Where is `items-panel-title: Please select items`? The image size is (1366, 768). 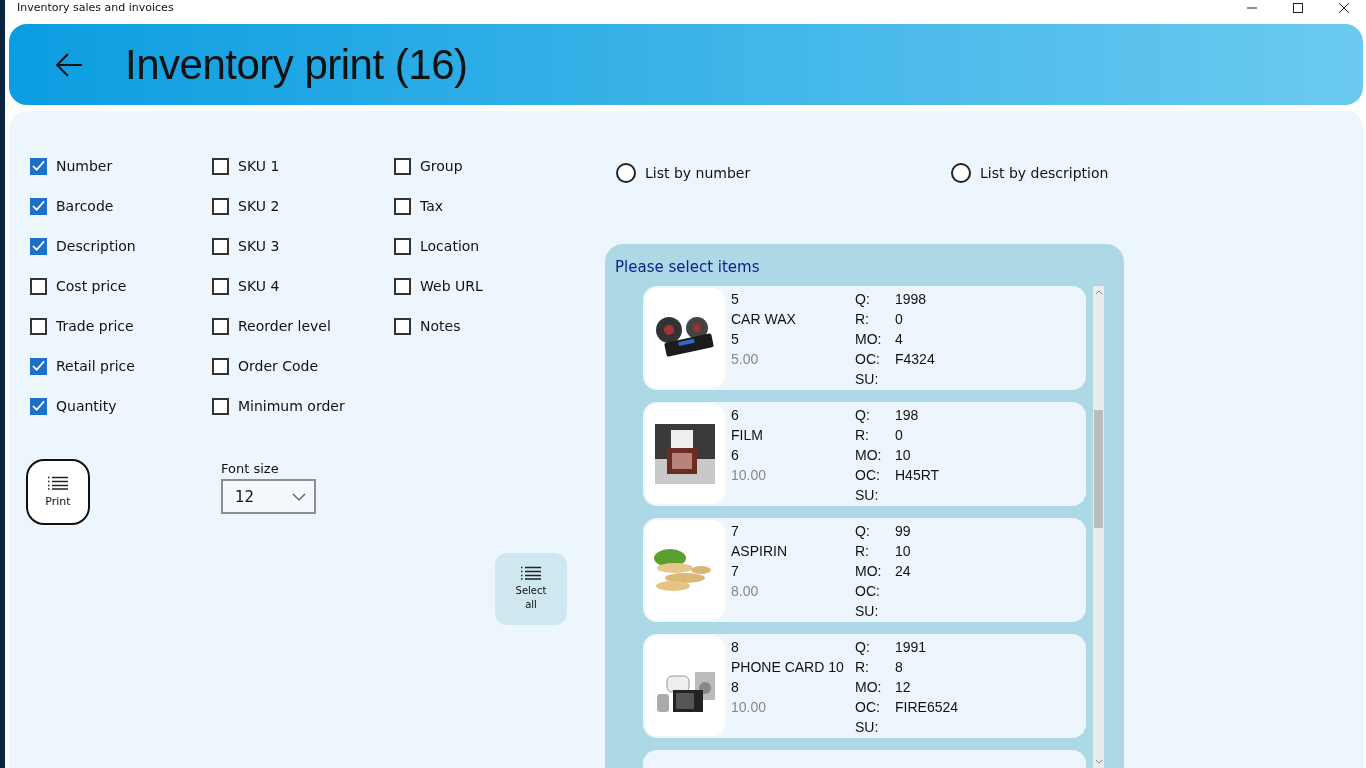
items-panel-title: Please select items is located at coordinates (687, 267).